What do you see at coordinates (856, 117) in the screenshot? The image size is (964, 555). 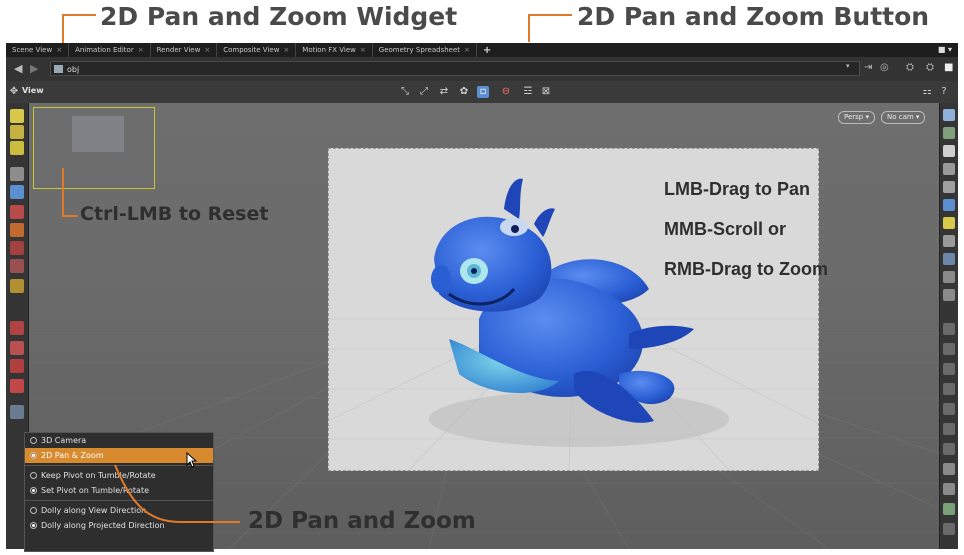 I see `persp-camera-menu: Persp ▾` at bounding box center [856, 117].